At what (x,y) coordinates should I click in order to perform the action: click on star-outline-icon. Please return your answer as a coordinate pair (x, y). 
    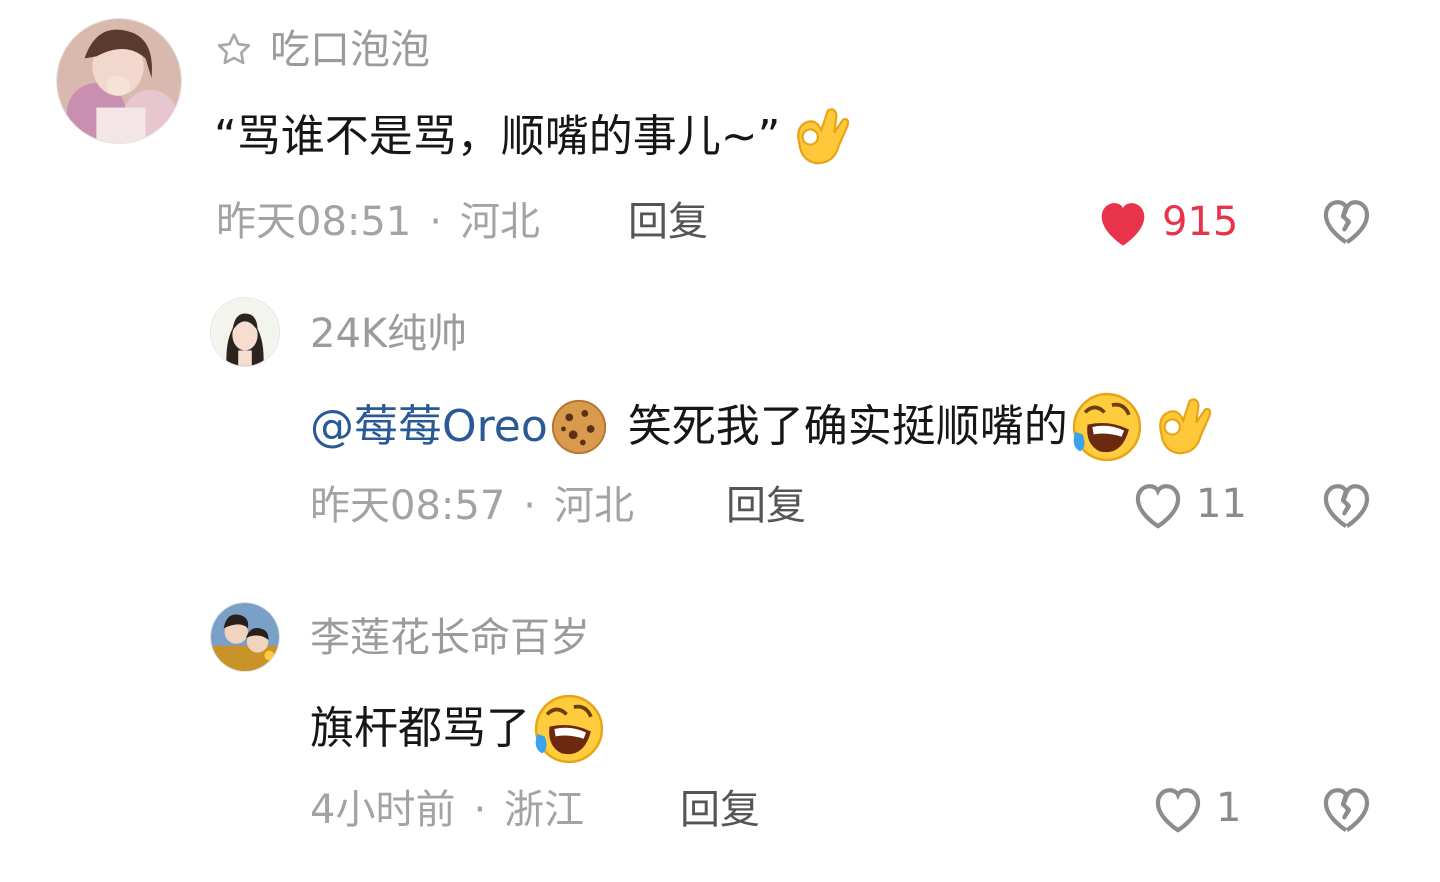
    Looking at the image, I should click on (234, 49).